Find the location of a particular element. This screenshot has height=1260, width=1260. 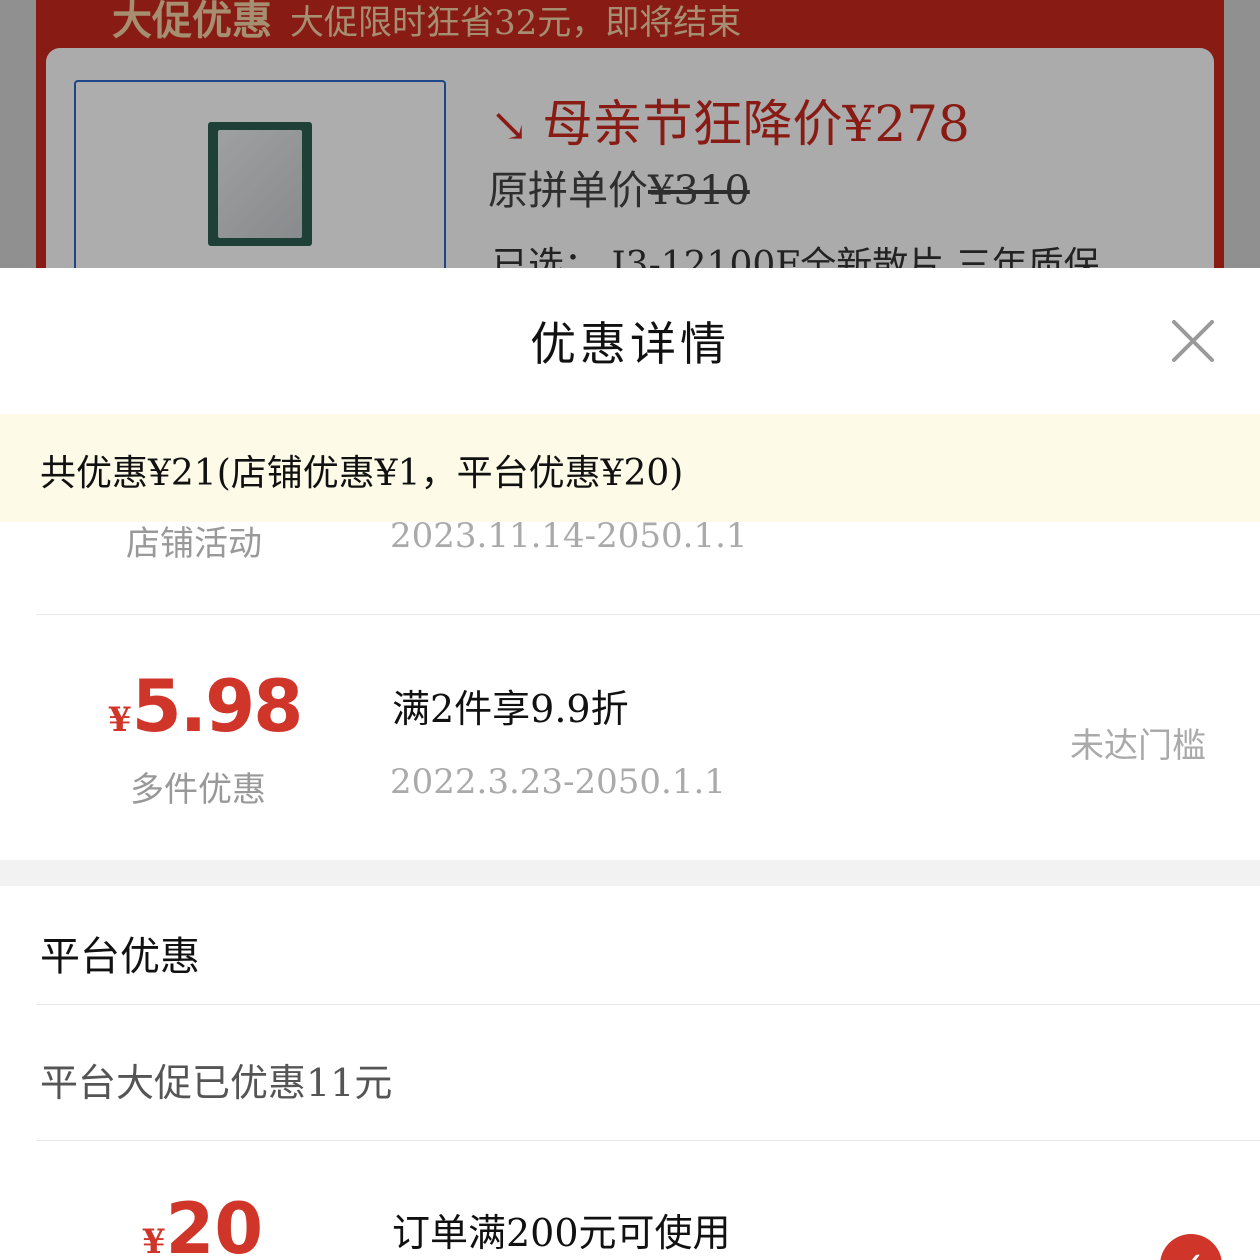

multi-offer-rule: 满2件享9.9折 is located at coordinates (510, 709).